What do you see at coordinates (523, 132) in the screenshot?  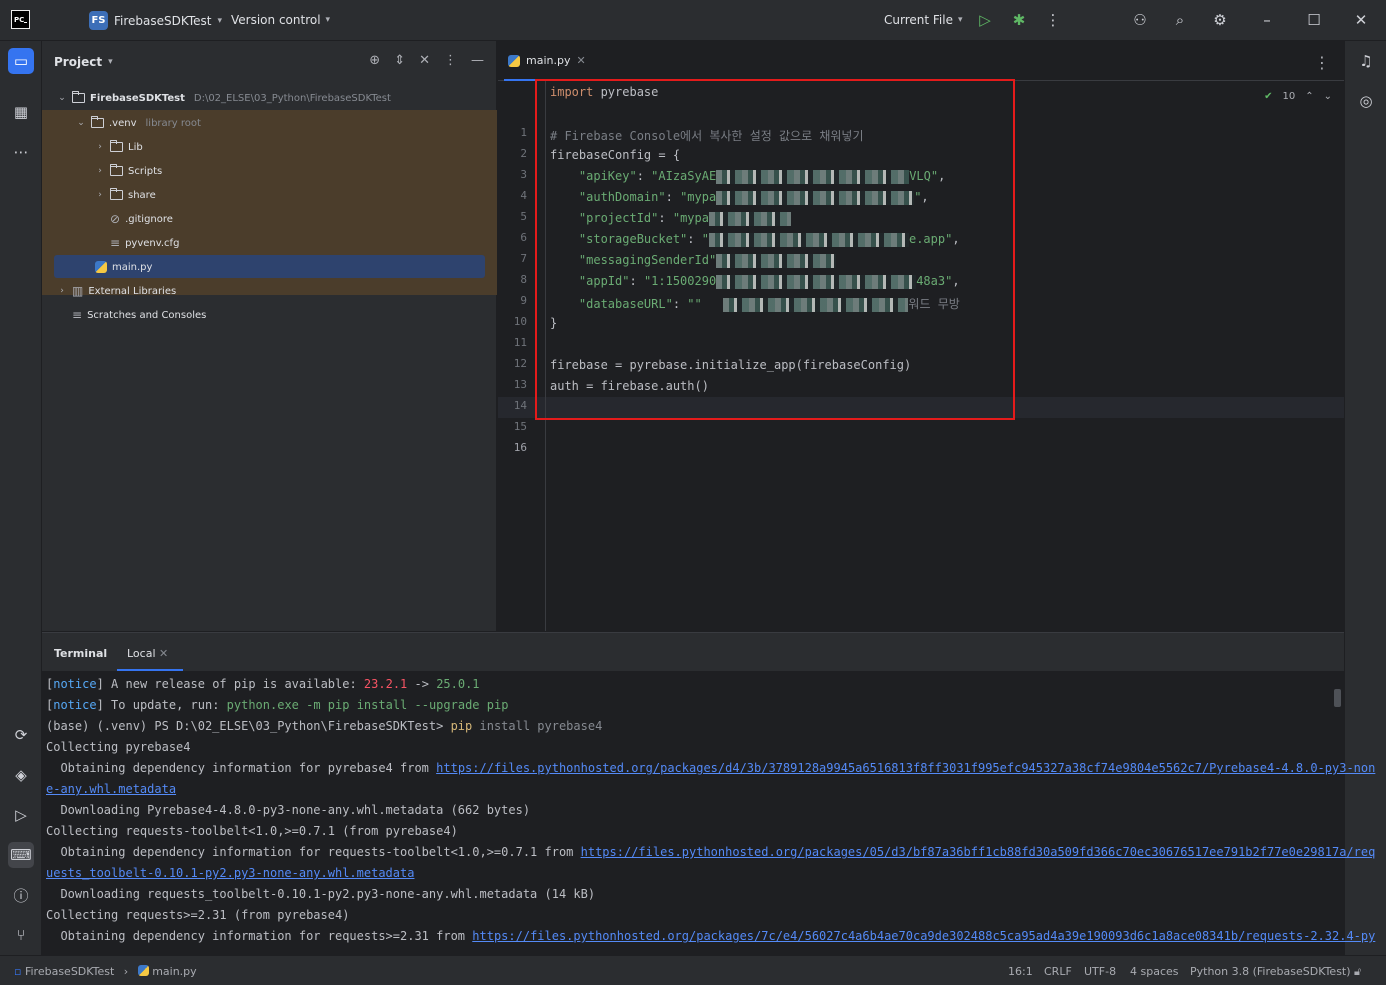 I see `line-number: 1` at bounding box center [523, 132].